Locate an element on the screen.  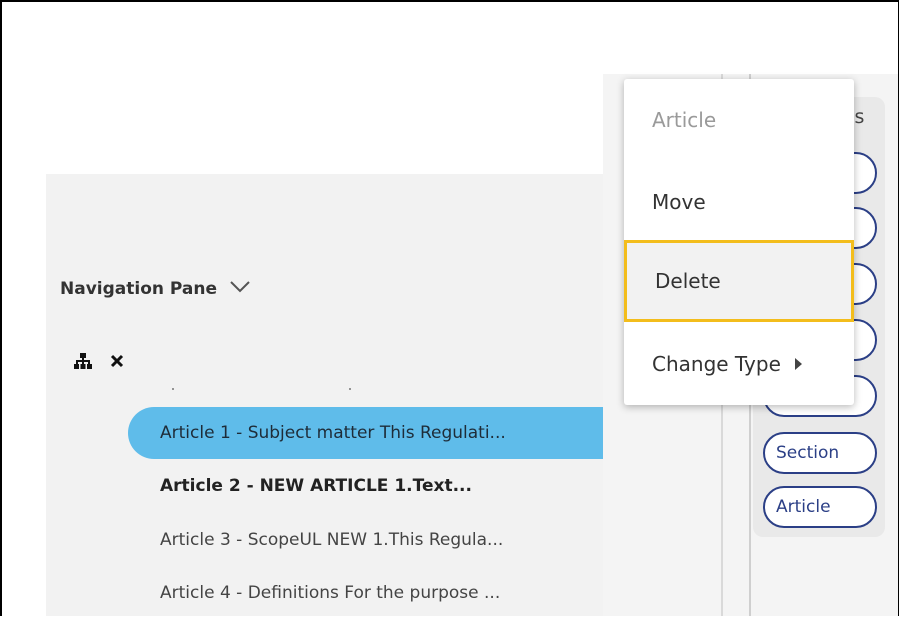
menu-item-label: Move is located at coordinates (679, 202).